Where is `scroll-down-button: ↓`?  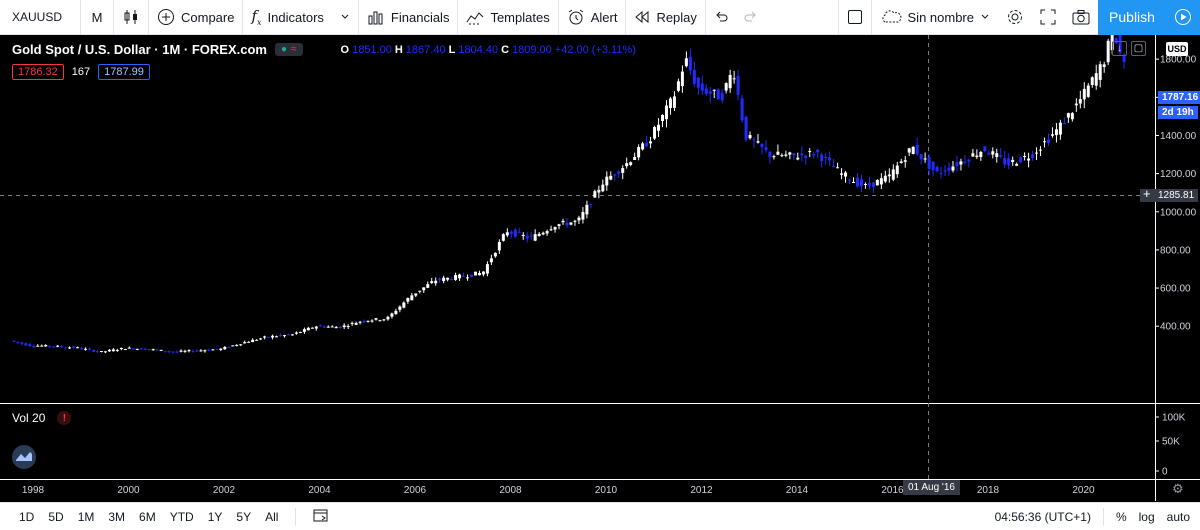 scroll-down-button: ↓ is located at coordinates (1119, 48).